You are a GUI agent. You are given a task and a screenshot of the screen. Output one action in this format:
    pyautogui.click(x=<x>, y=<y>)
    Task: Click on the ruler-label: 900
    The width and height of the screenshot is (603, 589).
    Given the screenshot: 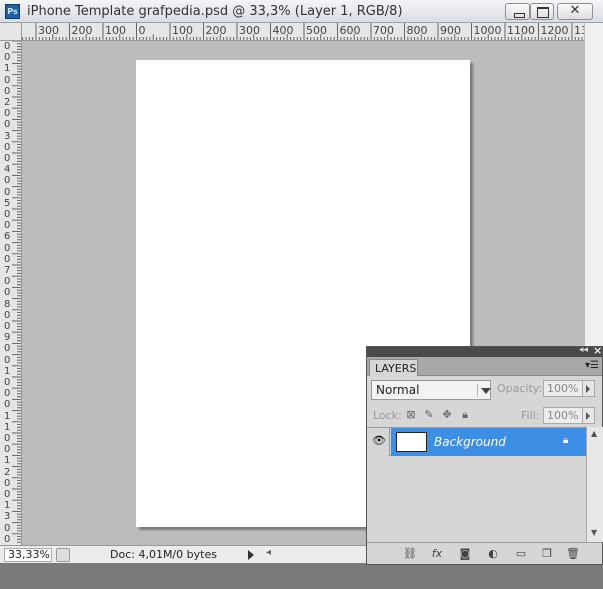 What is the action you would take?
    pyautogui.click(x=450, y=30)
    